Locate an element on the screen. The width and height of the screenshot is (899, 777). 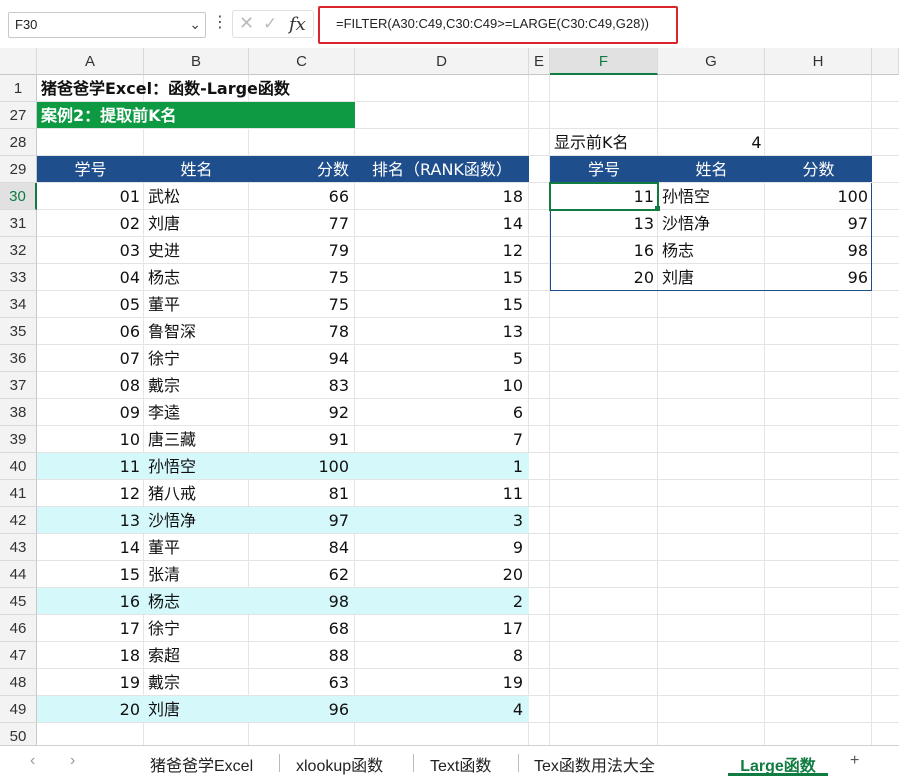
cell-rank: 17 is located at coordinates (442, 628).